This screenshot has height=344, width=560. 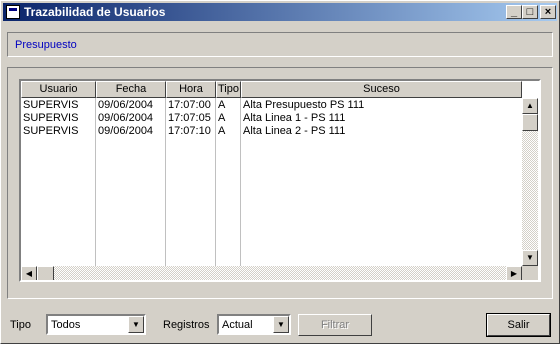 I want to click on maximize-icon: □, so click(x=530, y=12).